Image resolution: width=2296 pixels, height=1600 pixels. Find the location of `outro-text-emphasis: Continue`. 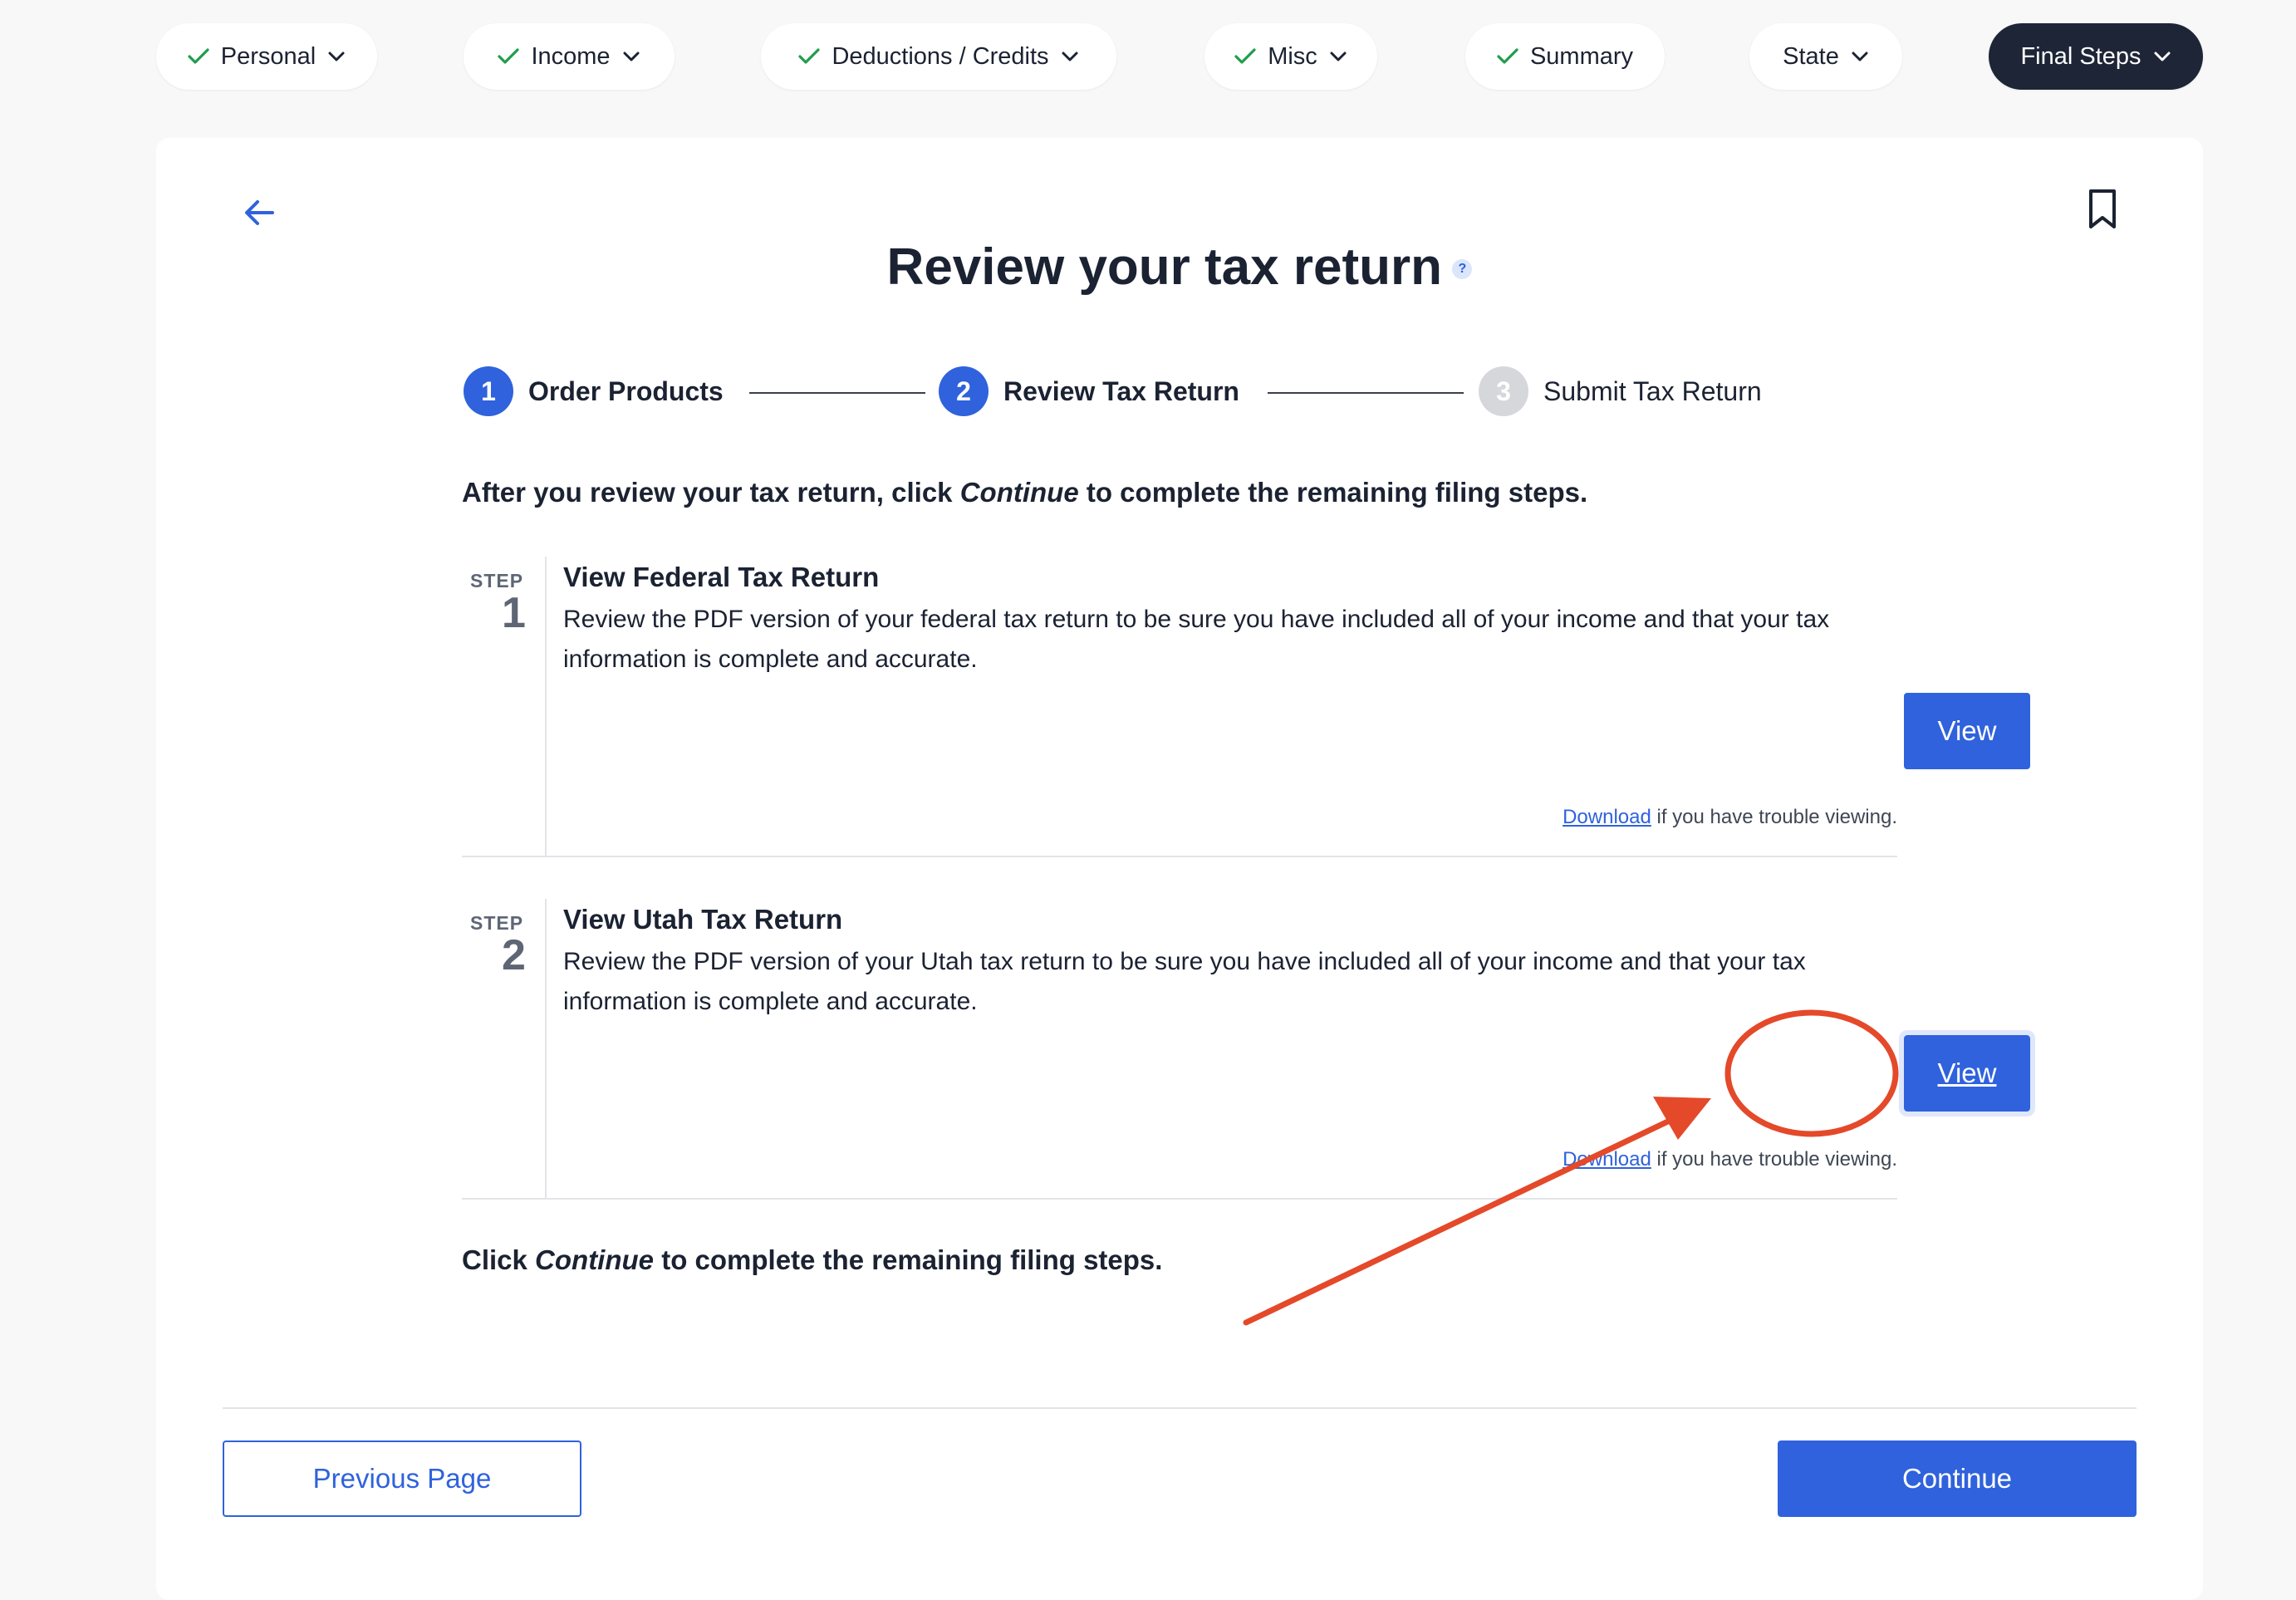

outro-text-emphasis: Continue is located at coordinates (595, 1259).